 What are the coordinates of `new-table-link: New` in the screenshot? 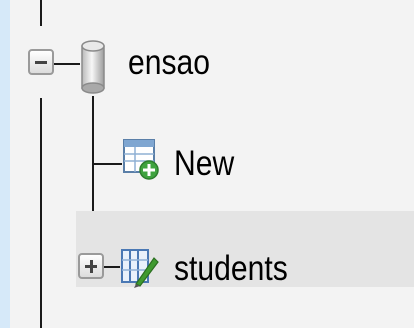 It's located at (204, 163).